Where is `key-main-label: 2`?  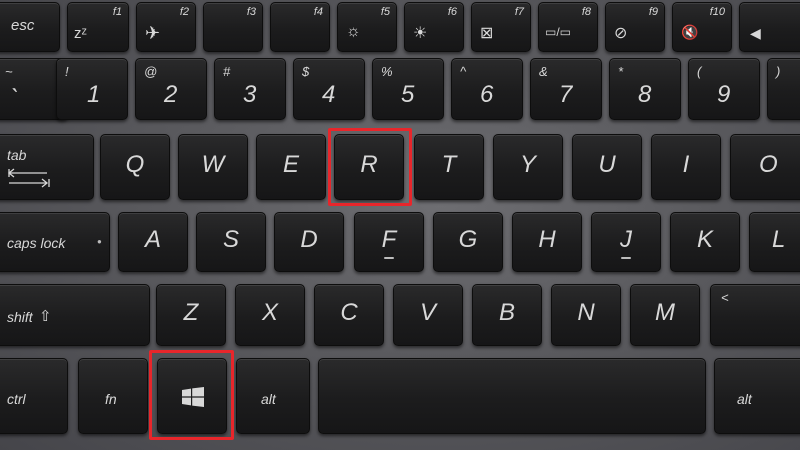 key-main-label: 2 is located at coordinates (171, 94).